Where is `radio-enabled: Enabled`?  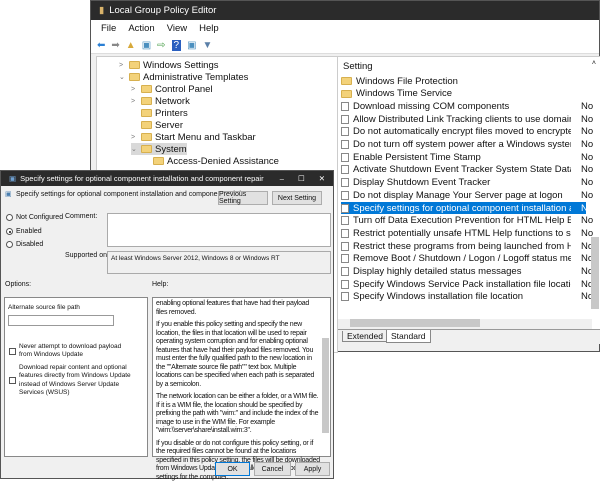 radio-enabled: Enabled is located at coordinates (24, 231).